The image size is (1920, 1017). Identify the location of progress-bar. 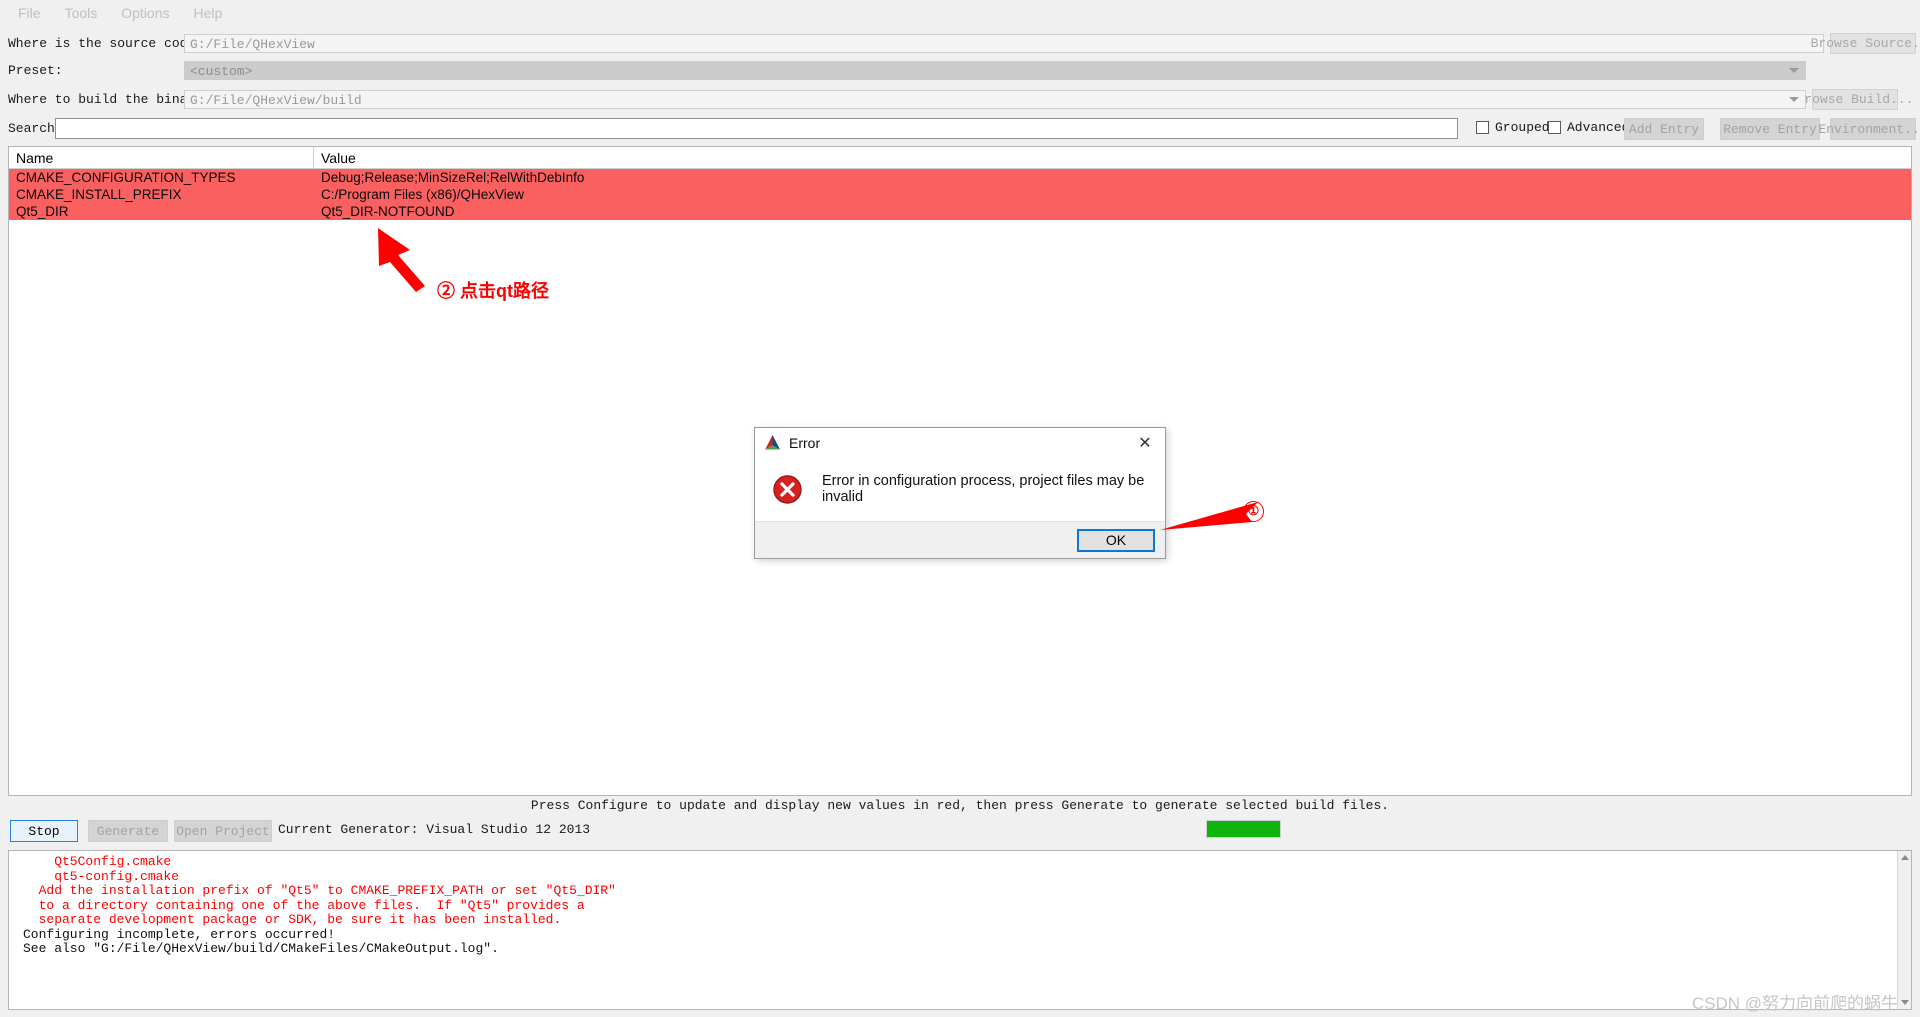
(1243, 829).